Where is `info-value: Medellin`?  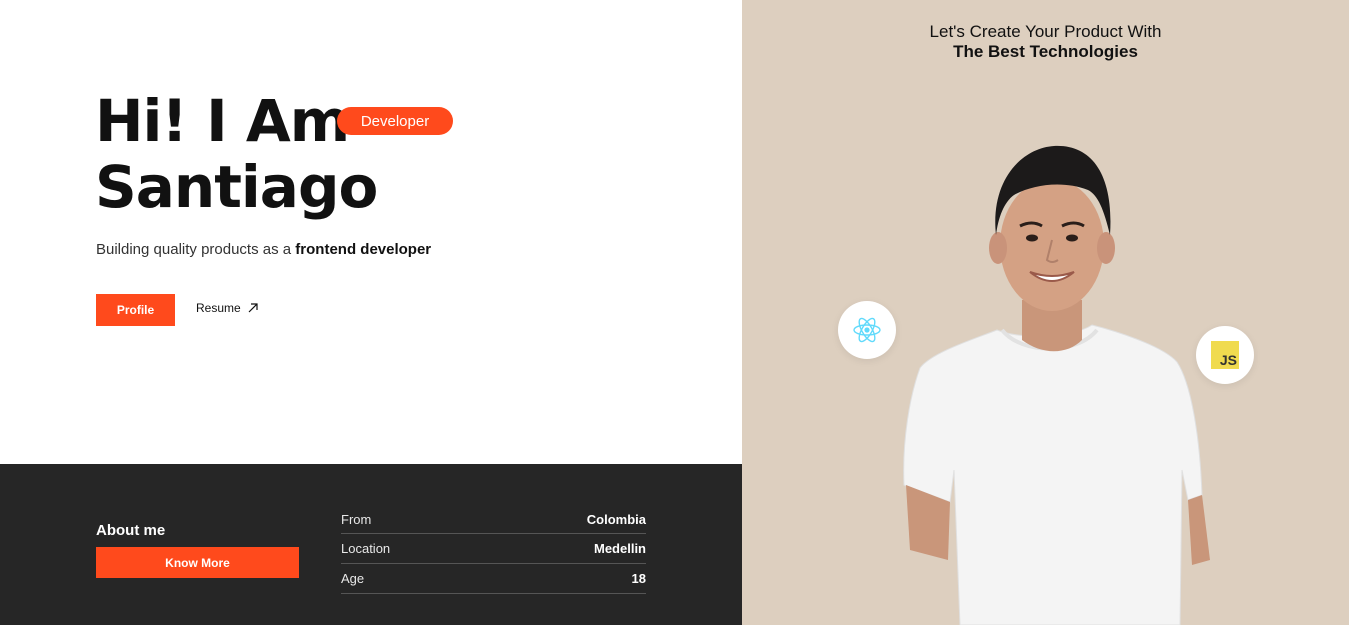
info-value: Medellin is located at coordinates (619, 548).